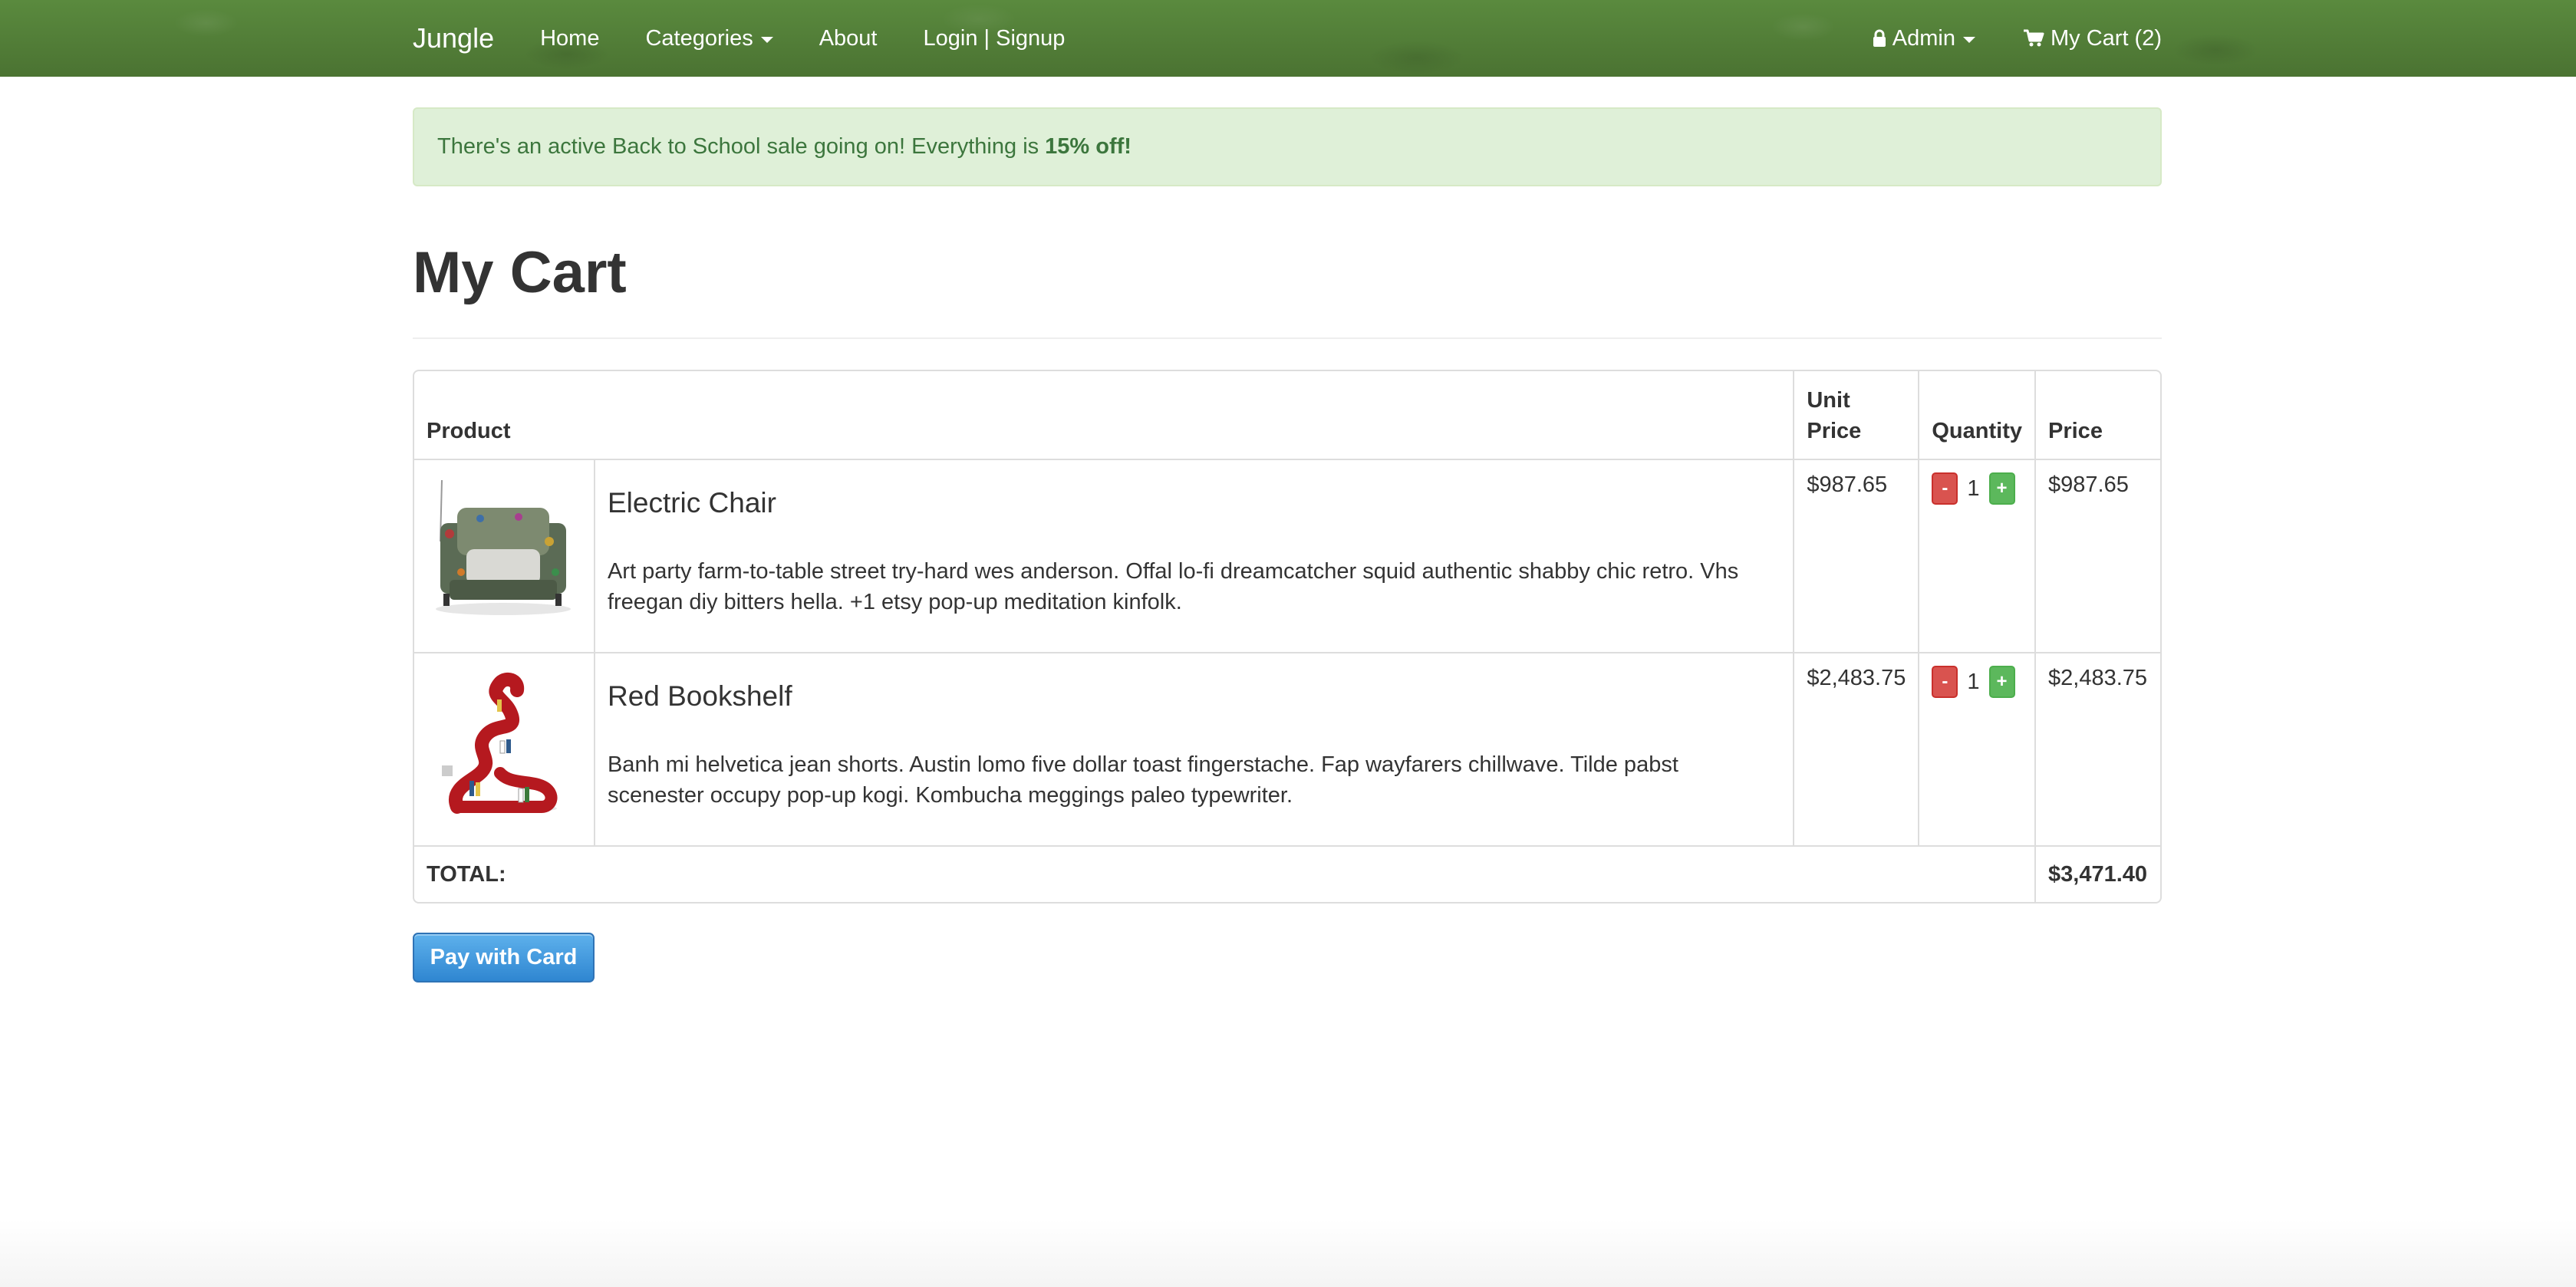 The width and height of the screenshot is (2576, 1287). Describe the element at coordinates (2097, 555) in the screenshot. I see `line-price-cell: $987.65` at that location.